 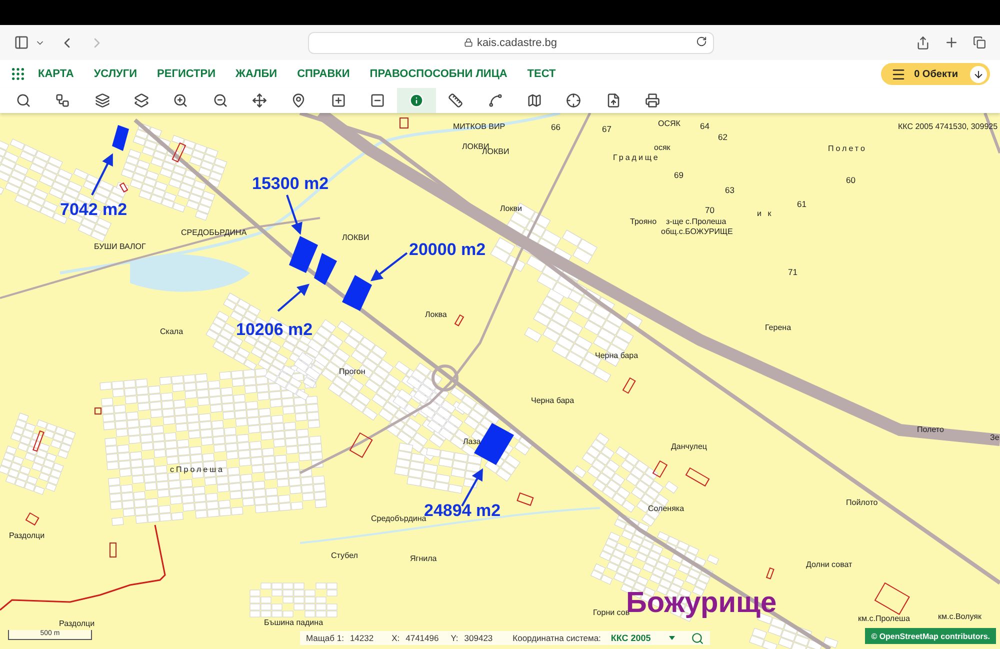 I want to click on area-label: 10206 m2, so click(x=274, y=330).